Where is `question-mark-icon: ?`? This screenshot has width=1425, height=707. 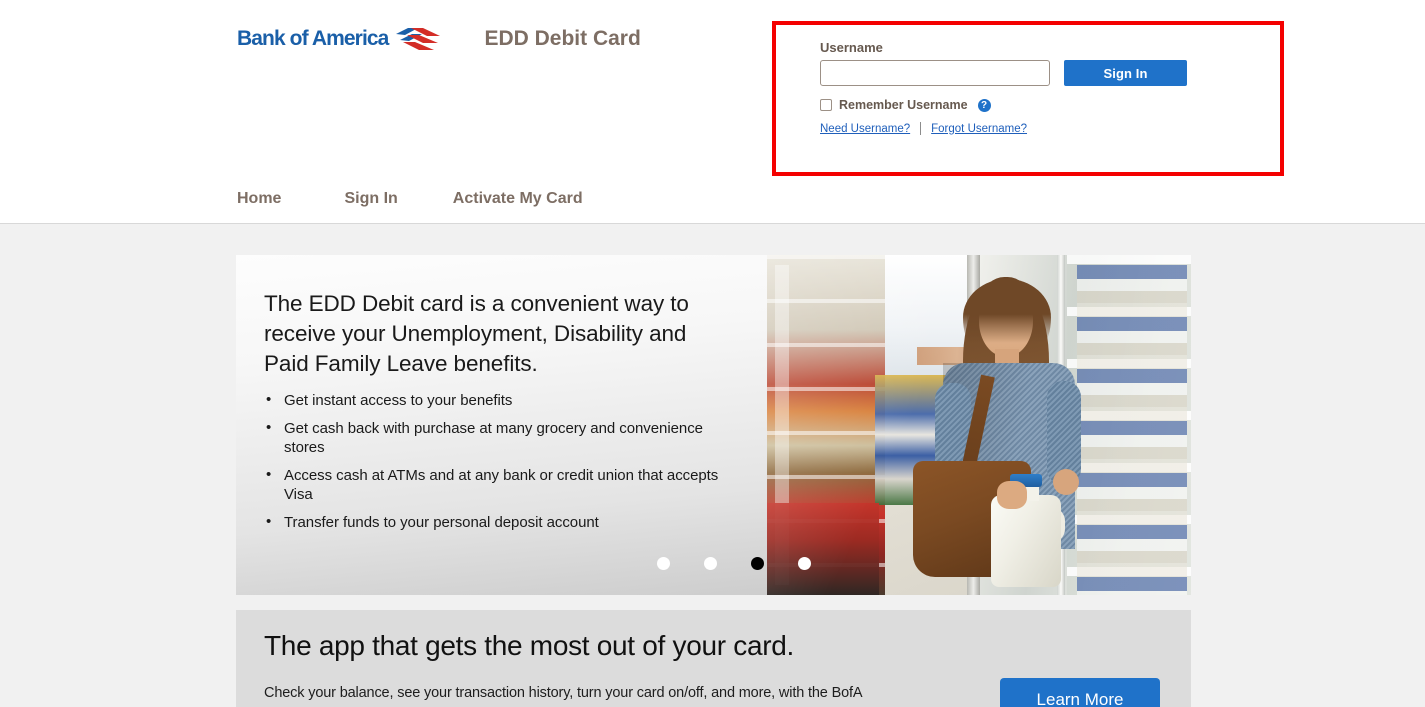
question-mark-icon: ? is located at coordinates (984, 105).